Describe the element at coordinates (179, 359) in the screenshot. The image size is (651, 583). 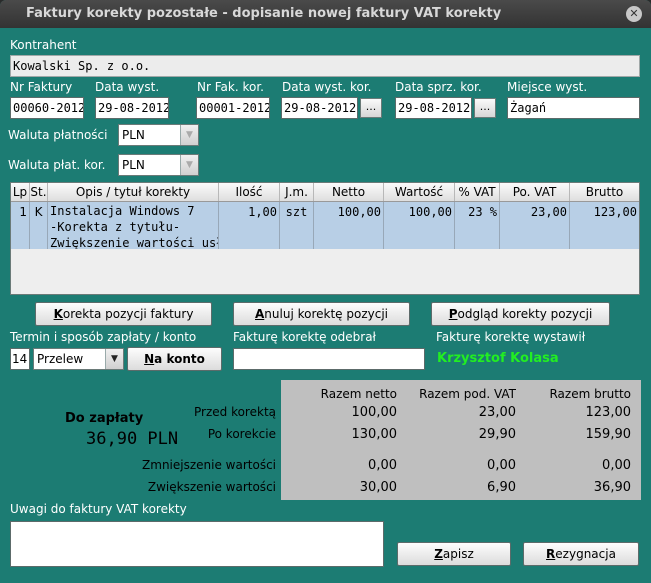
I see `button-label: a konto` at that location.